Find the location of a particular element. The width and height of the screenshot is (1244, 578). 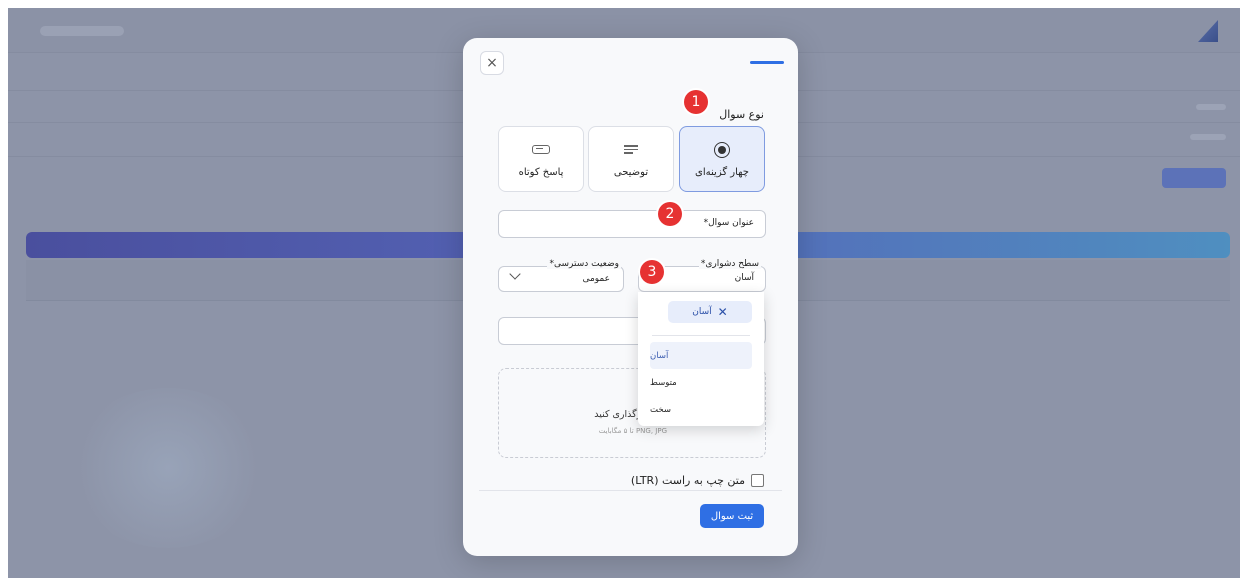

step-marker-1: 1 is located at coordinates (696, 102).